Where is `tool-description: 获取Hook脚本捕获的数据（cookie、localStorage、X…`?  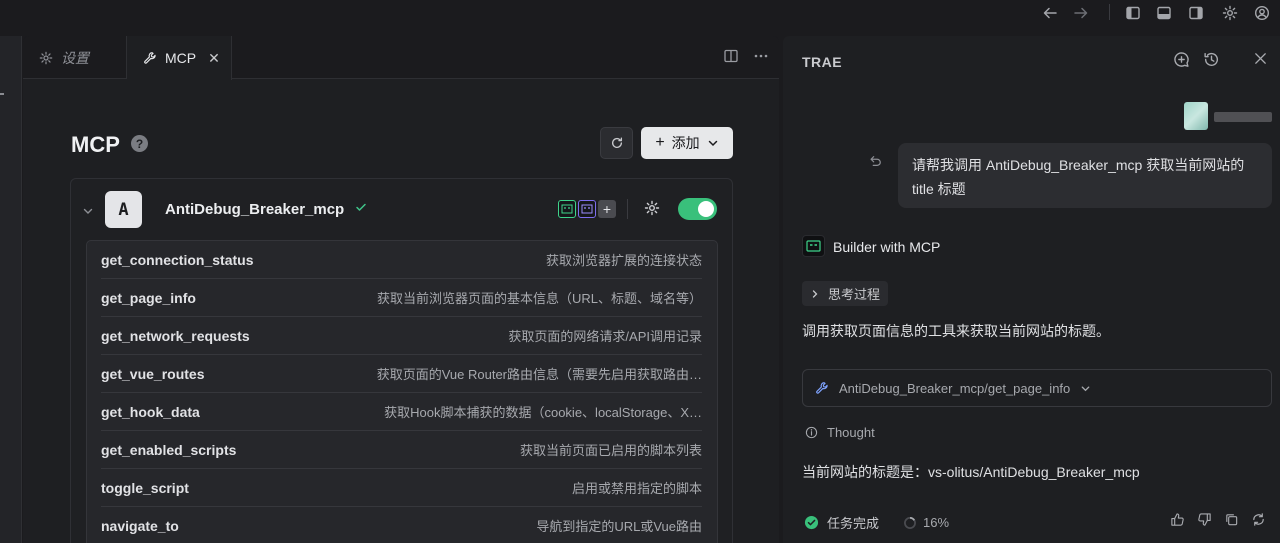 tool-description: 获取Hook脚本捕获的数据（cookie、localStorage、X… is located at coordinates (543, 412).